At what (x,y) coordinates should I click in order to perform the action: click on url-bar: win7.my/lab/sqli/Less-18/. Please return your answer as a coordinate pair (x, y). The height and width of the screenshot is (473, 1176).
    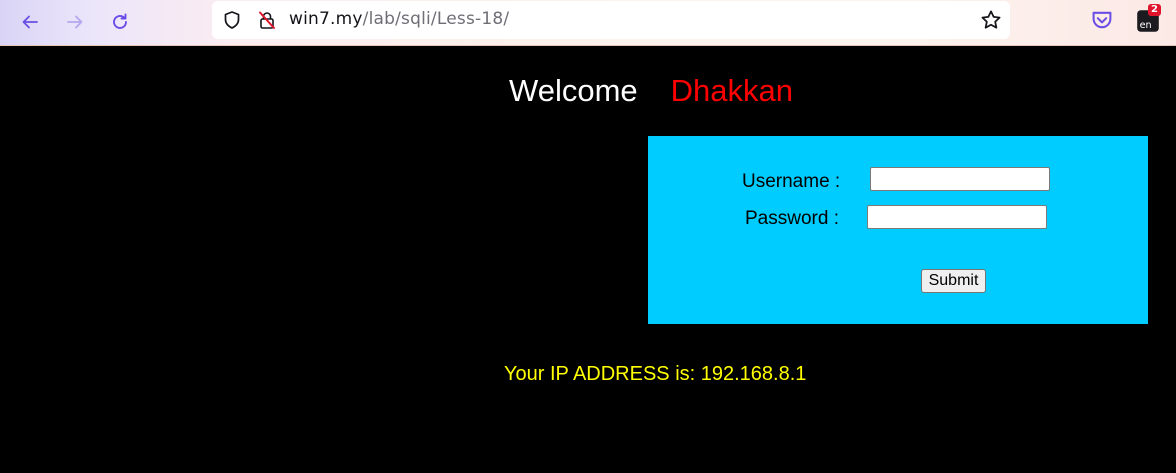
    Looking at the image, I should click on (611, 20).